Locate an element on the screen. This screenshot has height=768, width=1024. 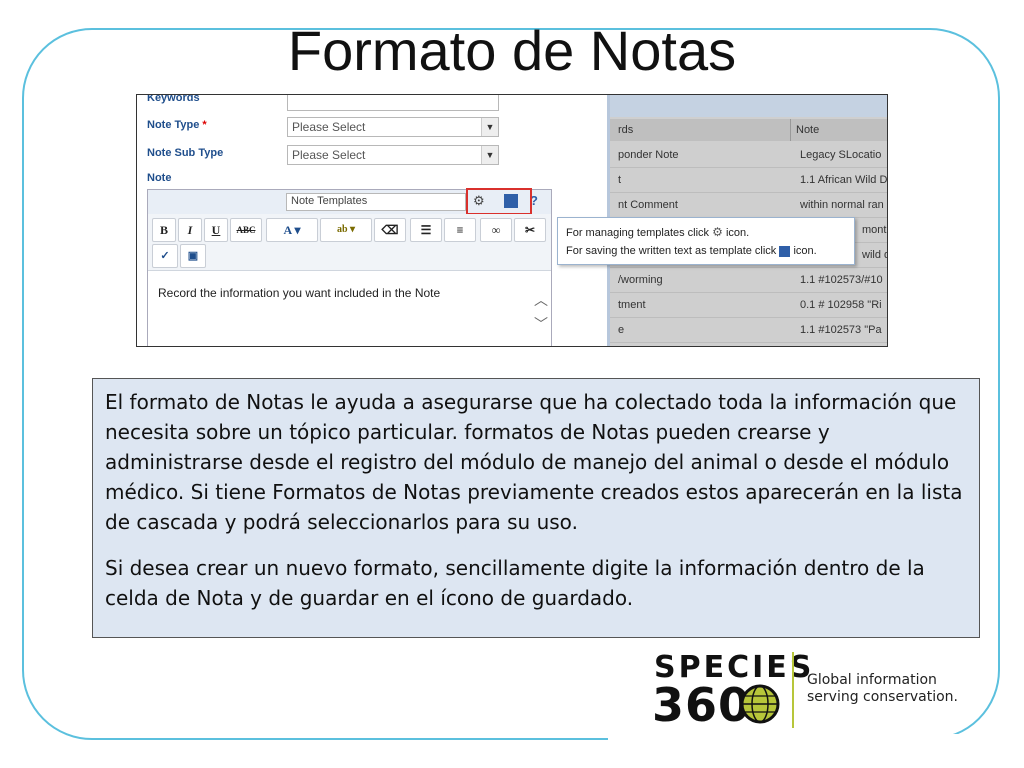
frame-gap is located at coordinates (816, 740).